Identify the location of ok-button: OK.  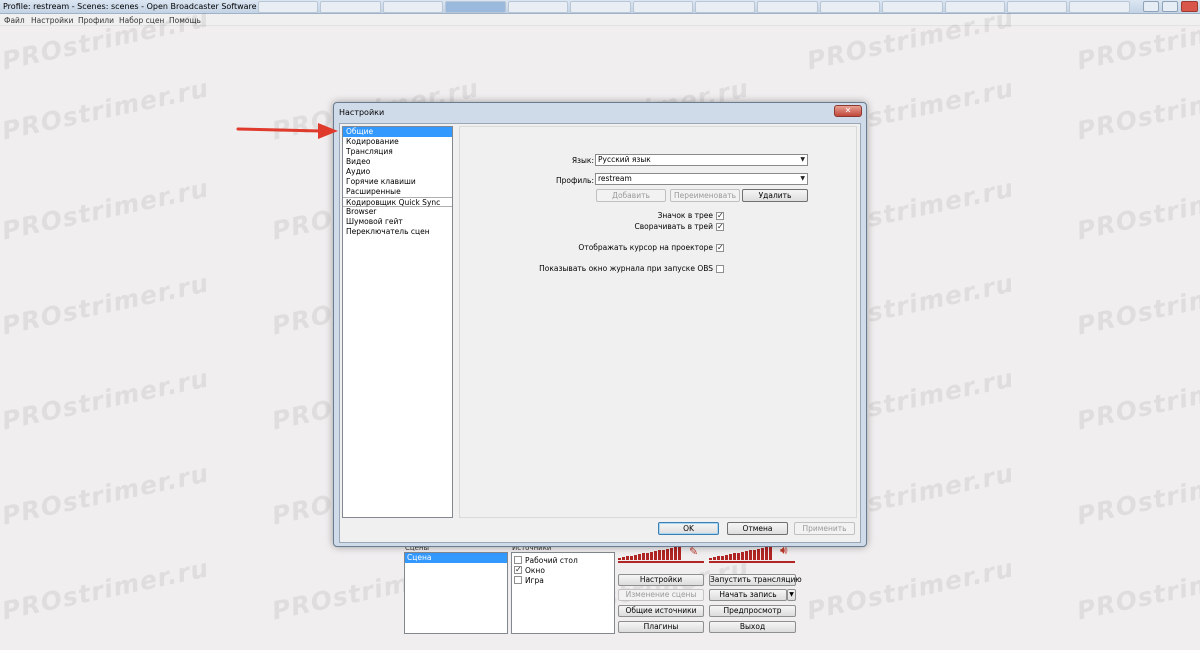
(688, 528).